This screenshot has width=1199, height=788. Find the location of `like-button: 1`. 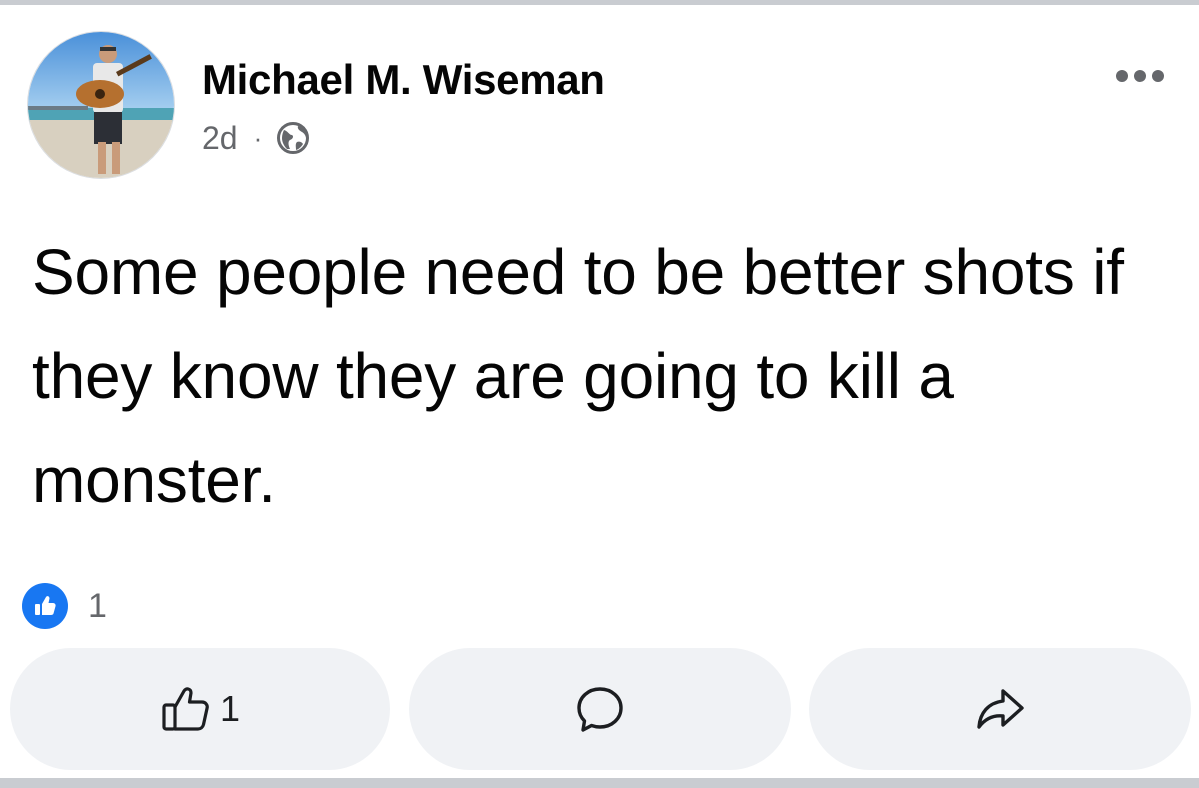

like-button: 1 is located at coordinates (200, 709).